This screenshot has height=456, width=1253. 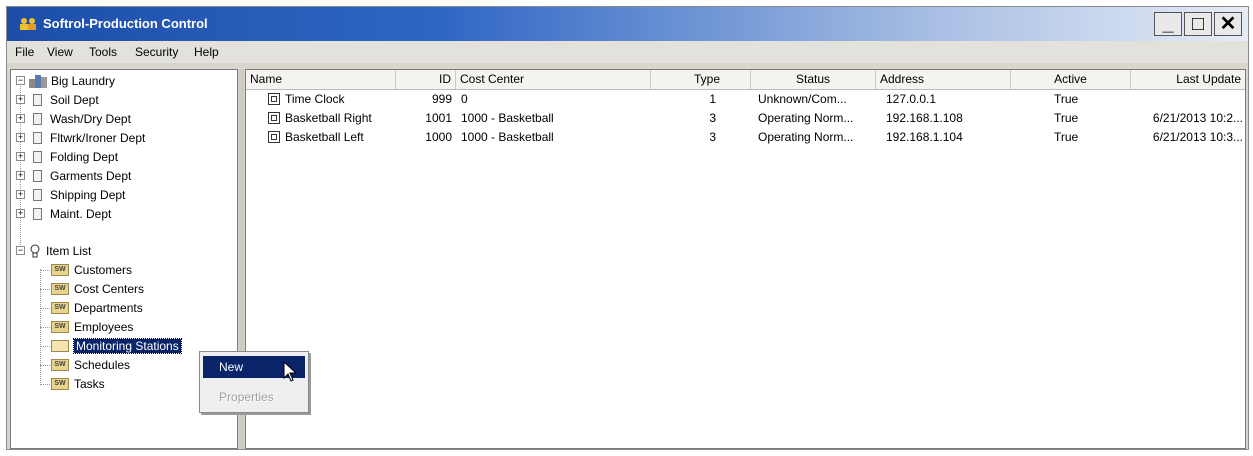 What do you see at coordinates (109, 289) in the screenshot?
I see `tree-node-label: Cost Centers` at bounding box center [109, 289].